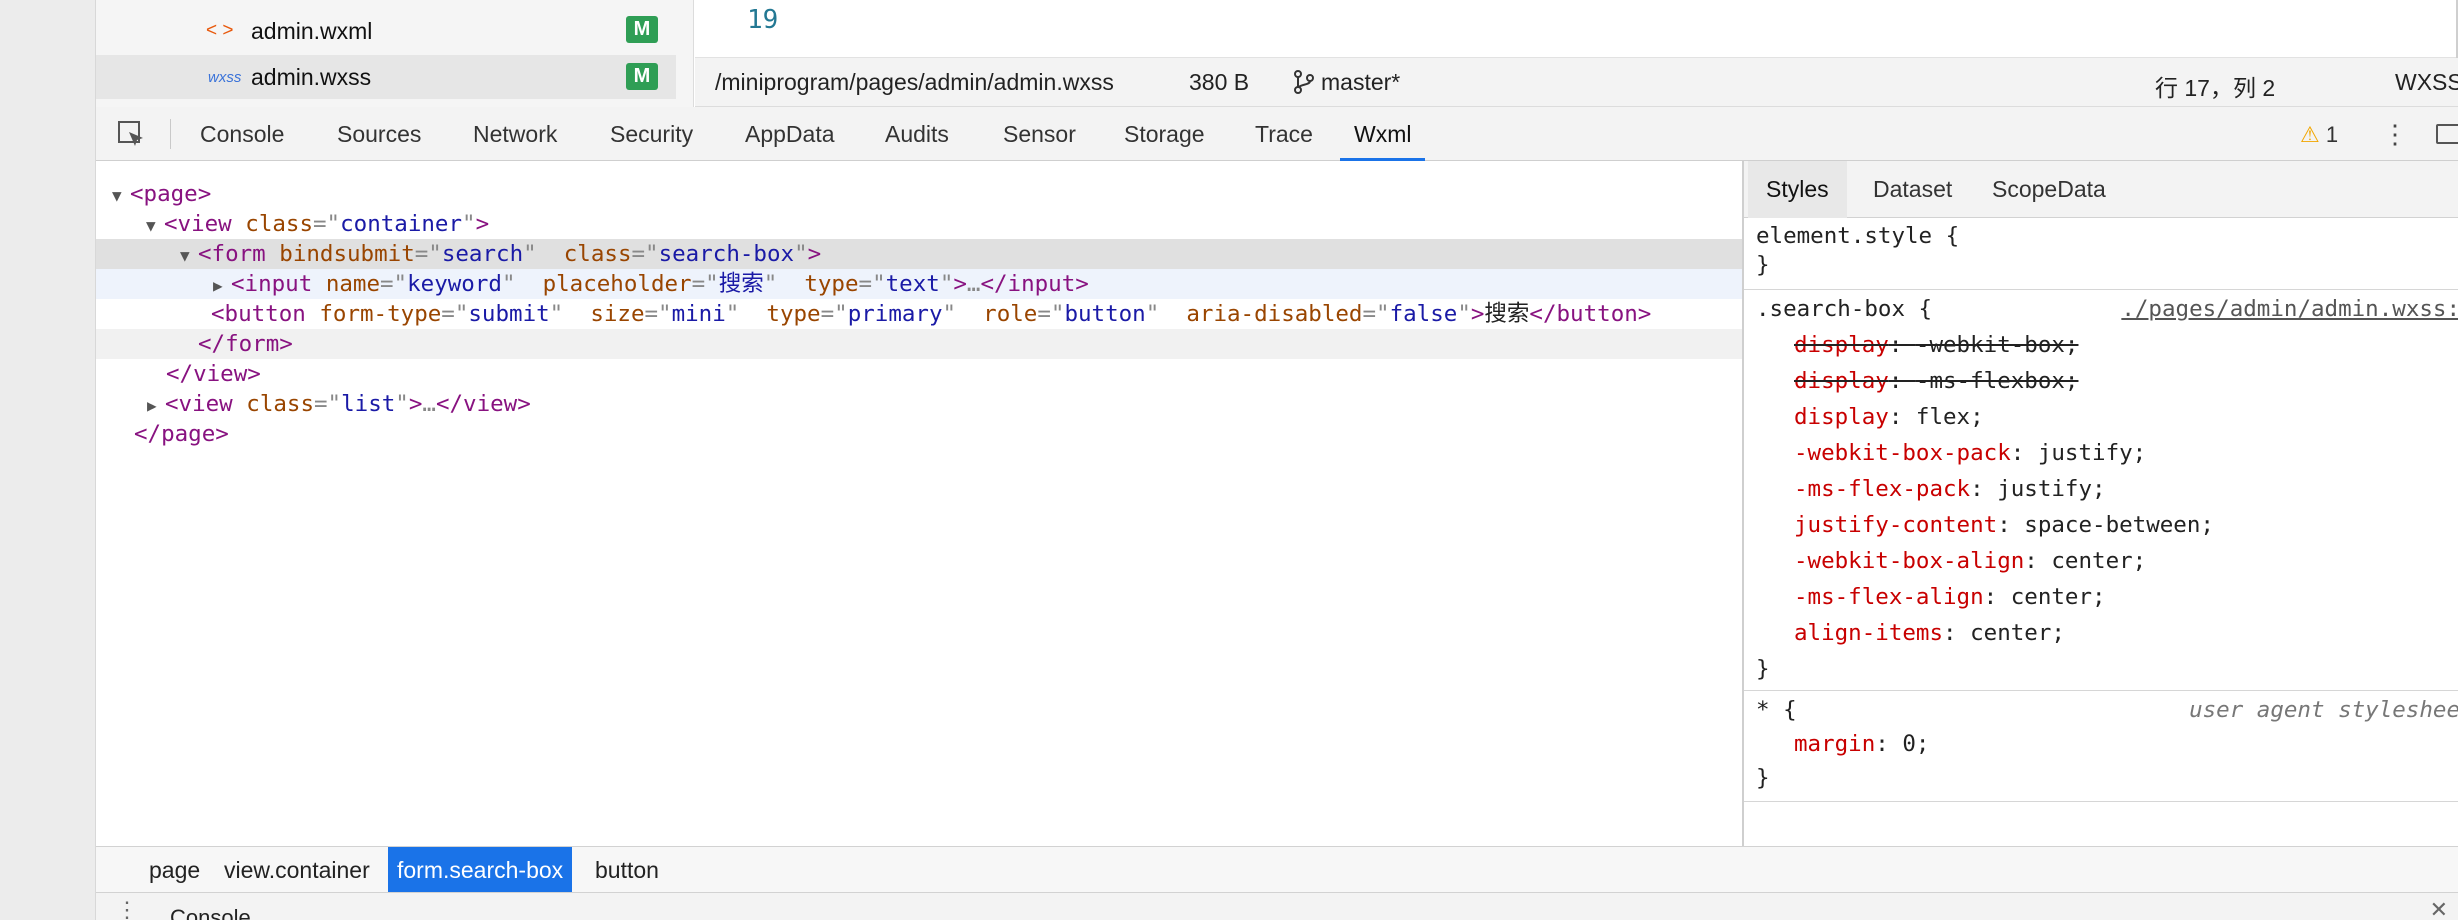  What do you see at coordinates (210, 912) in the screenshot?
I see `drawer-tab-console: Console` at bounding box center [210, 912].